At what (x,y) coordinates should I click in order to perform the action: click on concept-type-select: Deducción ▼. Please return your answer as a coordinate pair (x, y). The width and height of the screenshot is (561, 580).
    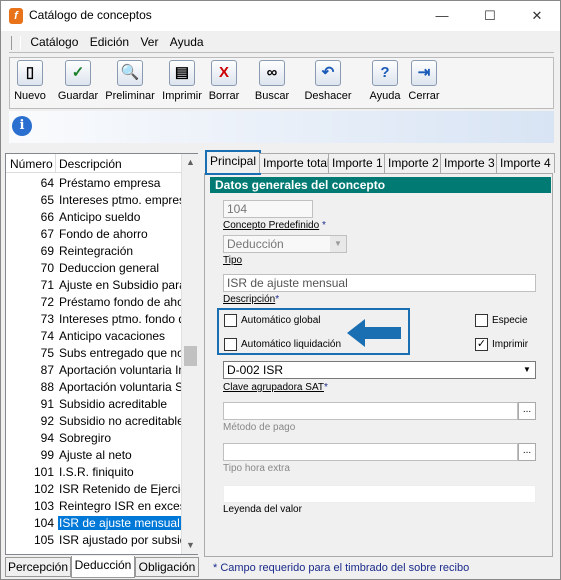
    Looking at the image, I should click on (285, 244).